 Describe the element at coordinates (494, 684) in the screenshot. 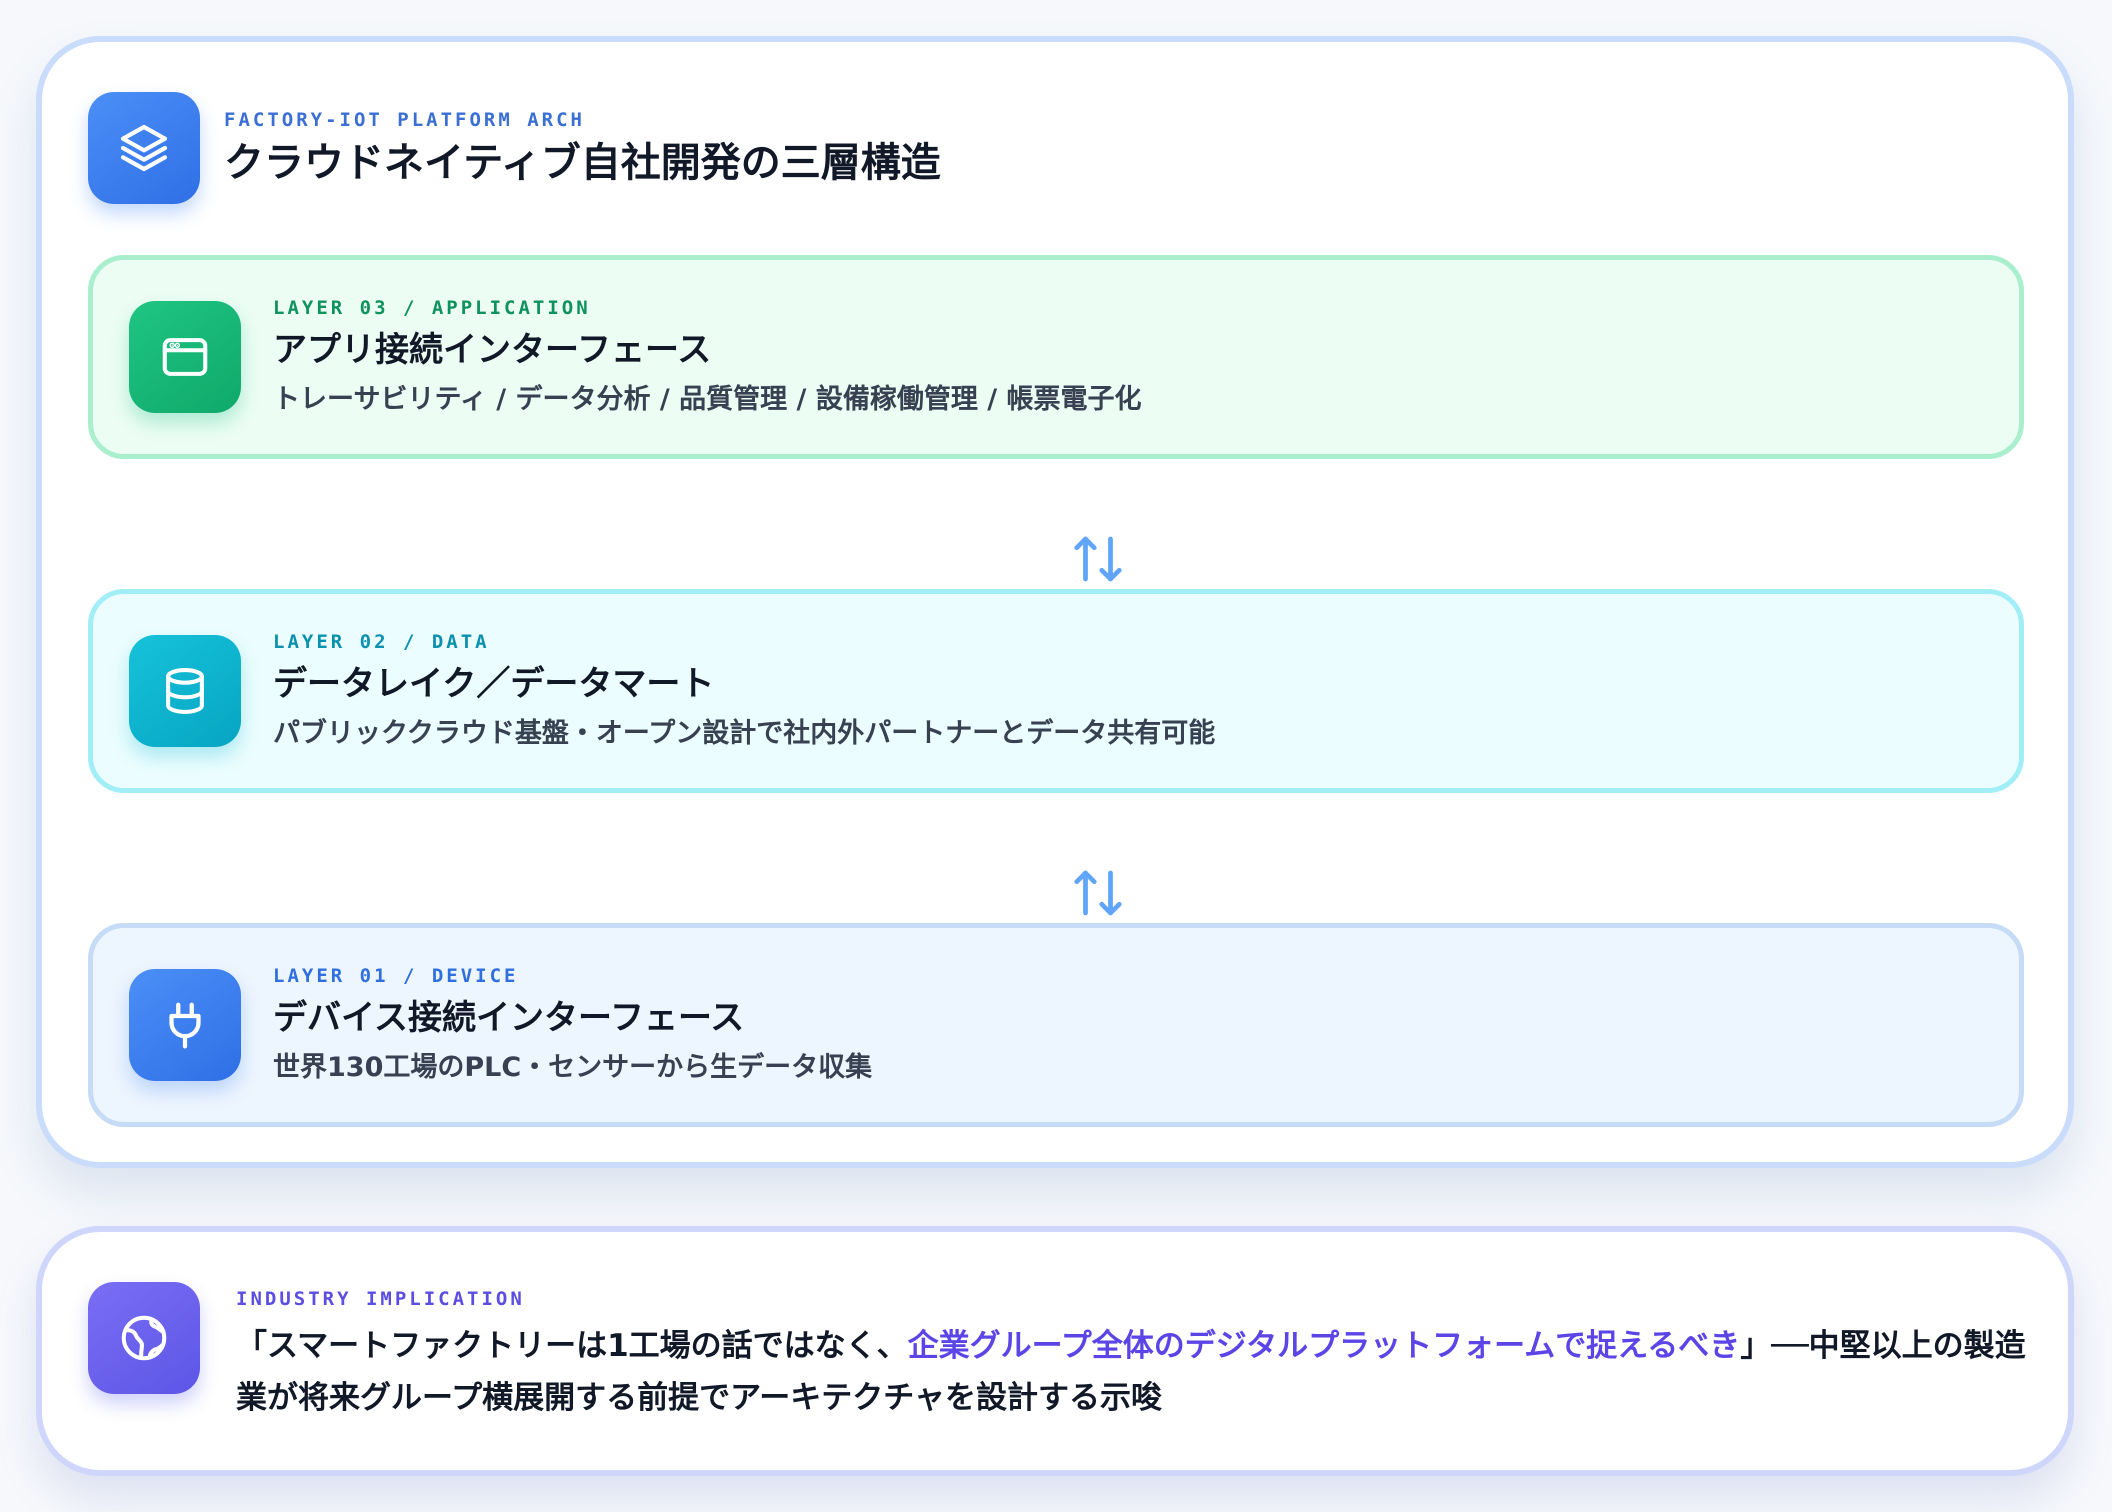

I see `layer-title: データレイク／データマート` at that location.